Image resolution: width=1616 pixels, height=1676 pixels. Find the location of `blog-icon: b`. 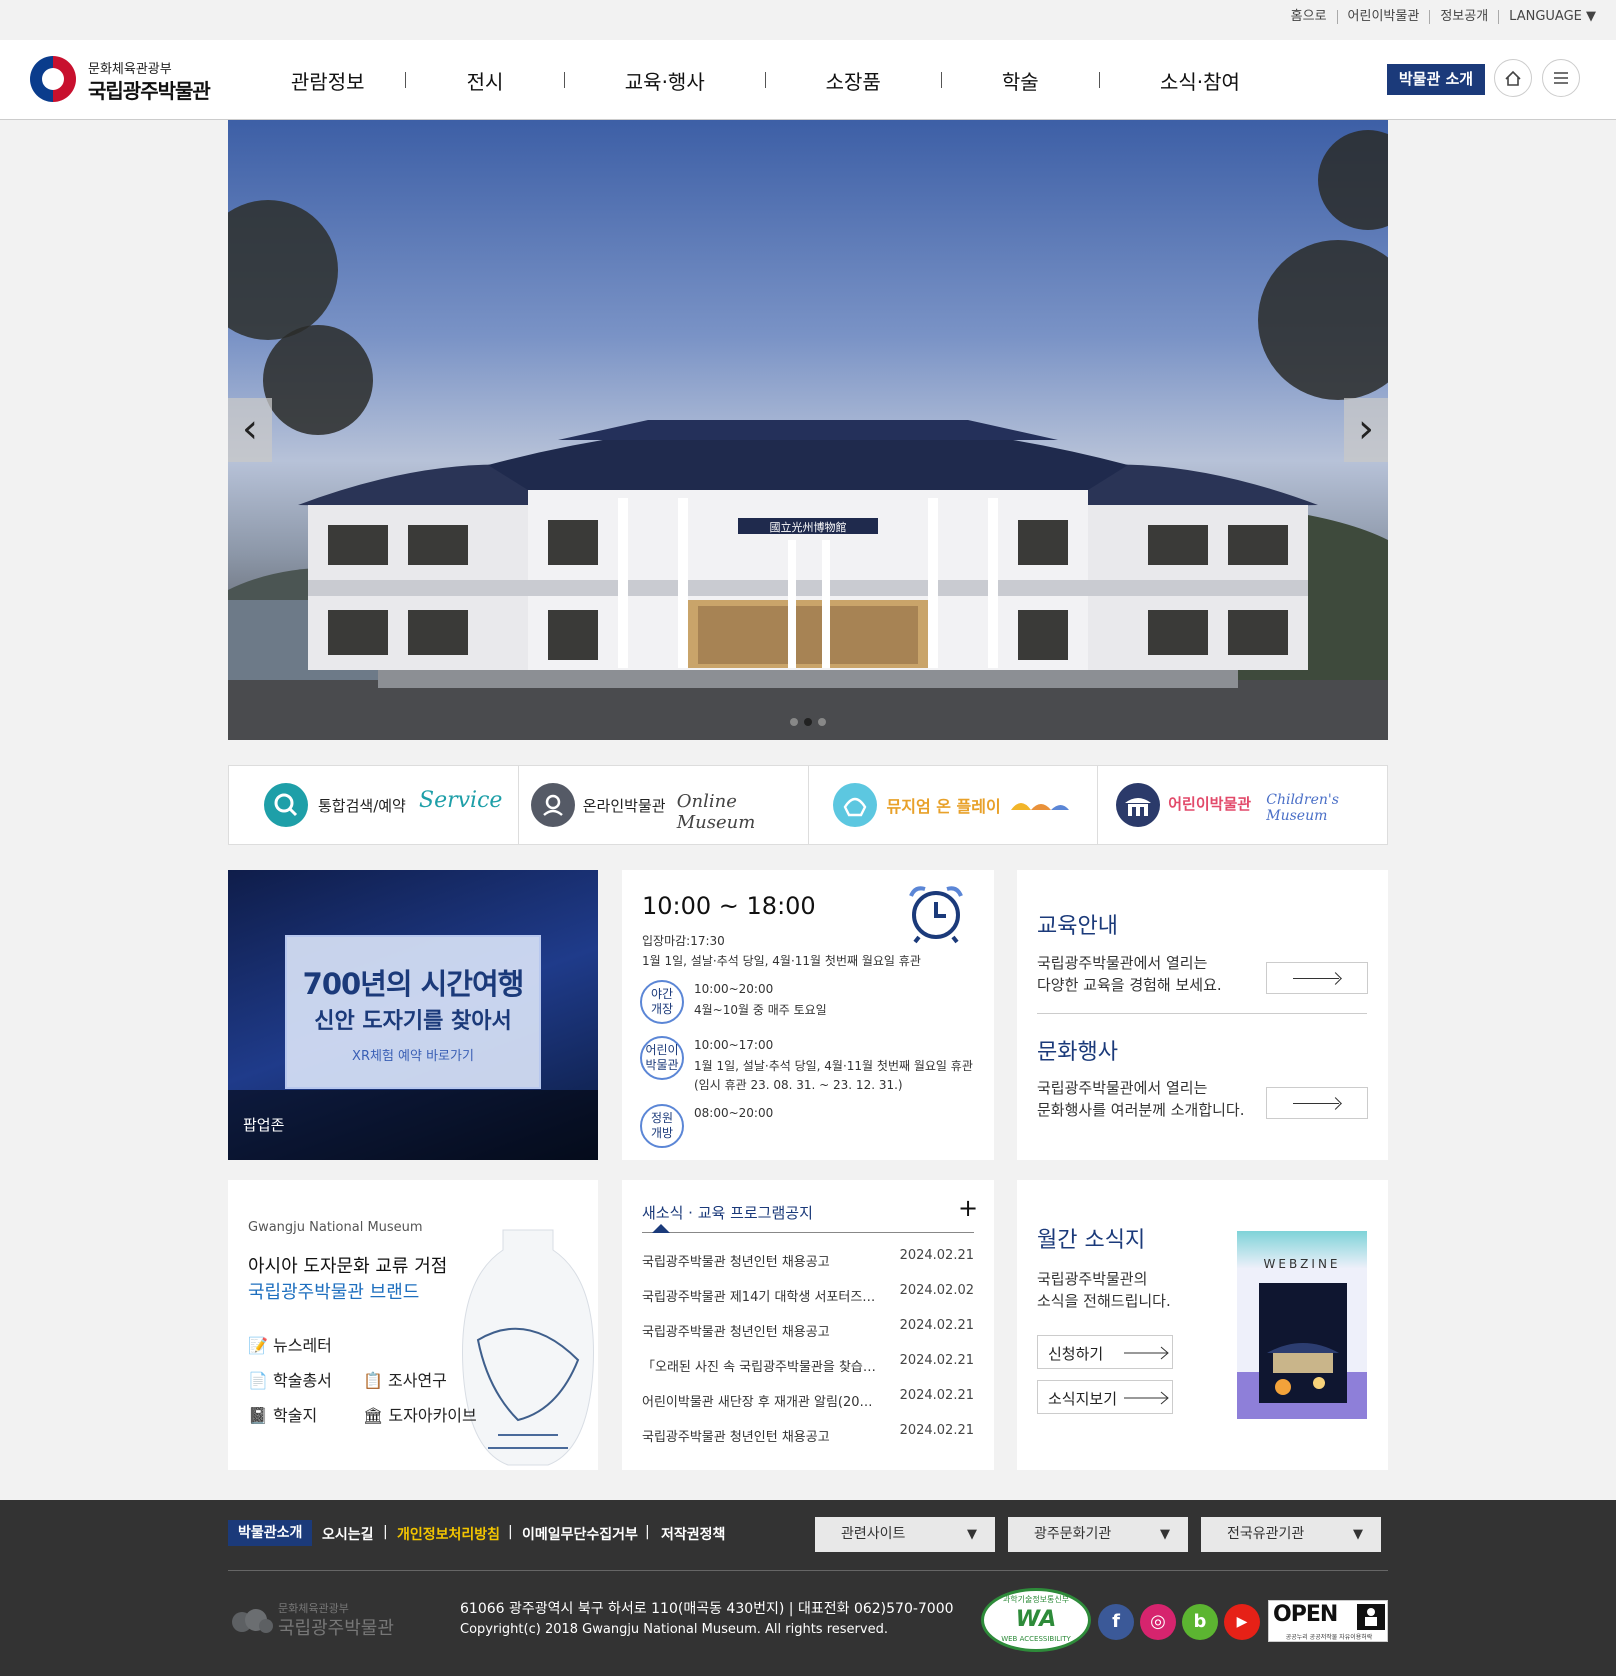

blog-icon: b is located at coordinates (1200, 1622).